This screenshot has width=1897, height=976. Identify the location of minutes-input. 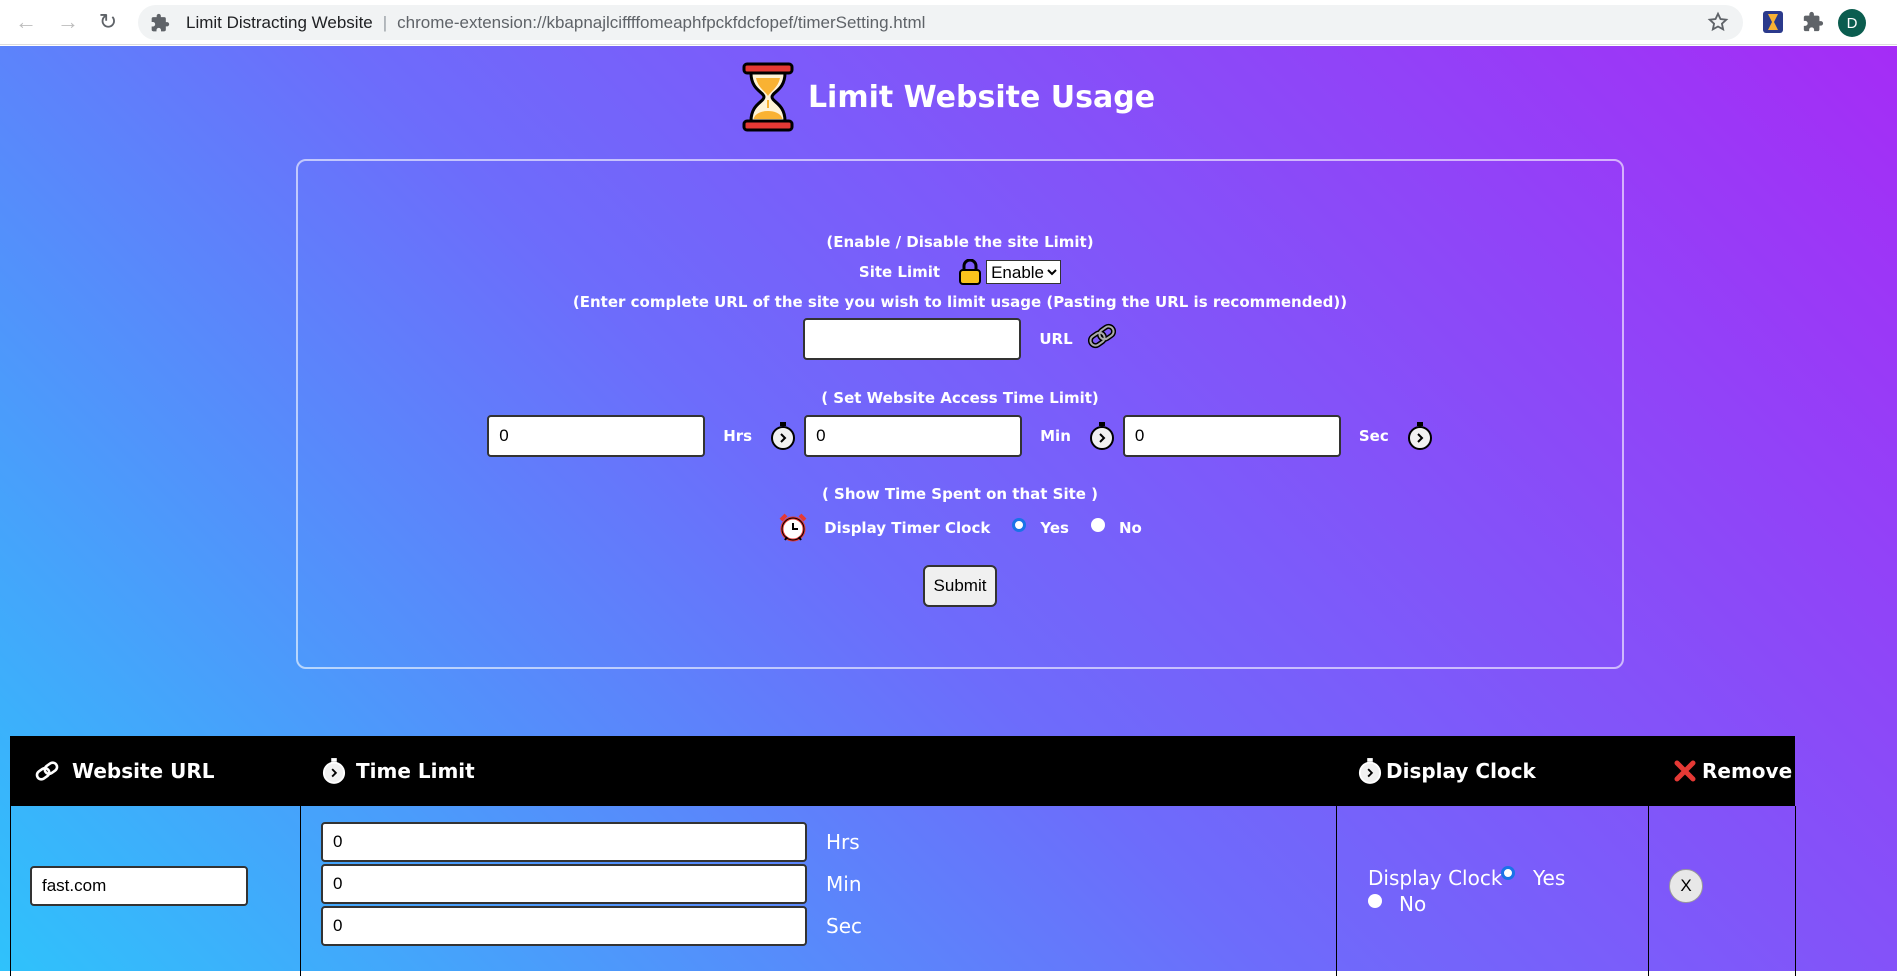
(913, 436).